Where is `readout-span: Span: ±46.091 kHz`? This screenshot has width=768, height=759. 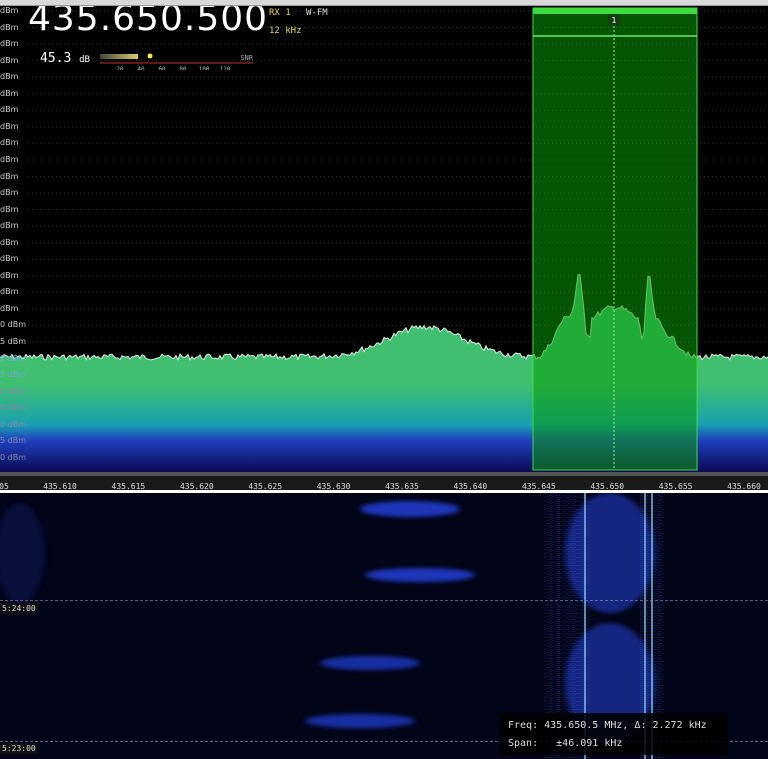 readout-span: Span: ±46.091 kHz is located at coordinates (565, 743).